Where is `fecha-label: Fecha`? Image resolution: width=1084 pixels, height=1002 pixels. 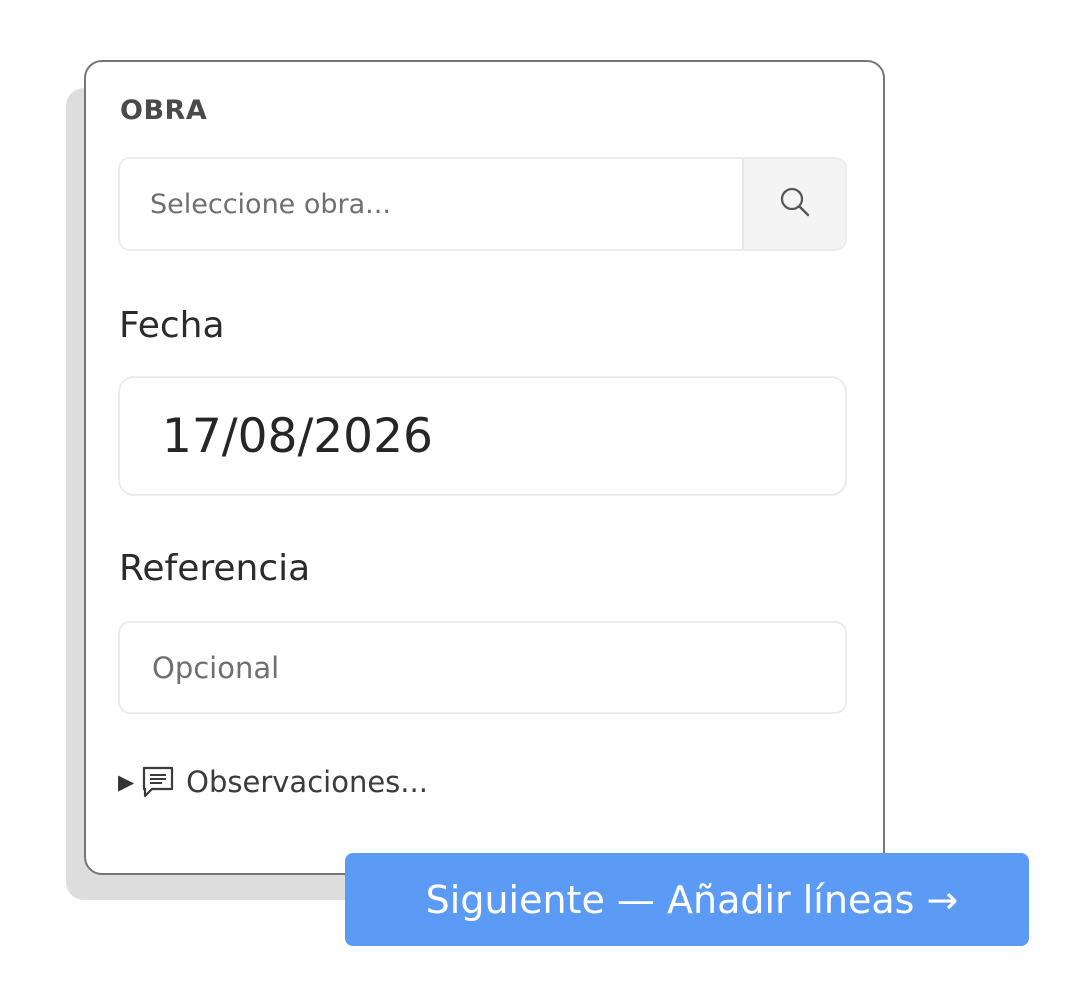 fecha-label: Fecha is located at coordinates (172, 325).